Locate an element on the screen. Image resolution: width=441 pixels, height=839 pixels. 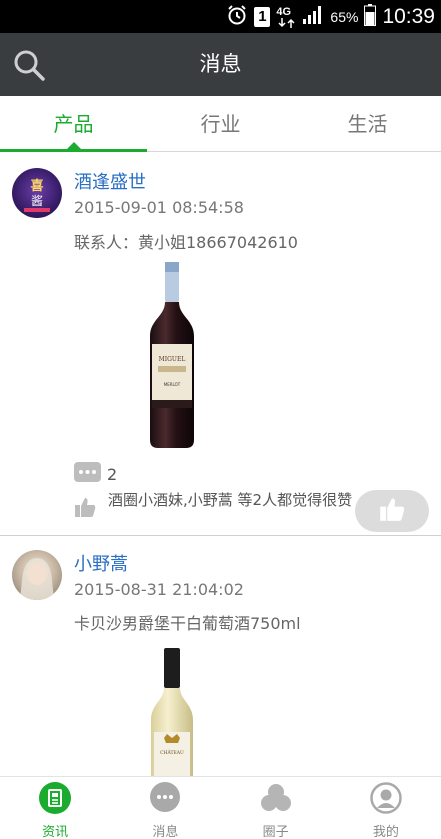
status-bar: 1 4G 65% 10:39 is located at coordinates (220, 16).